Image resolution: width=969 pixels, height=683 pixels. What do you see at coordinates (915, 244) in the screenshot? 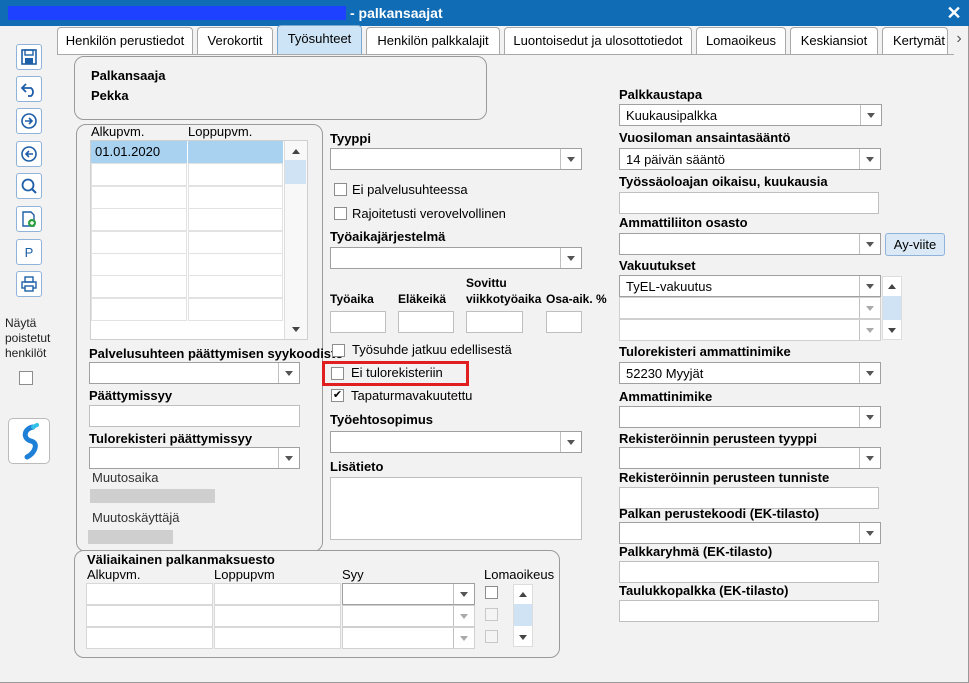
I see `ay-reference-button: Ay-viite` at bounding box center [915, 244].